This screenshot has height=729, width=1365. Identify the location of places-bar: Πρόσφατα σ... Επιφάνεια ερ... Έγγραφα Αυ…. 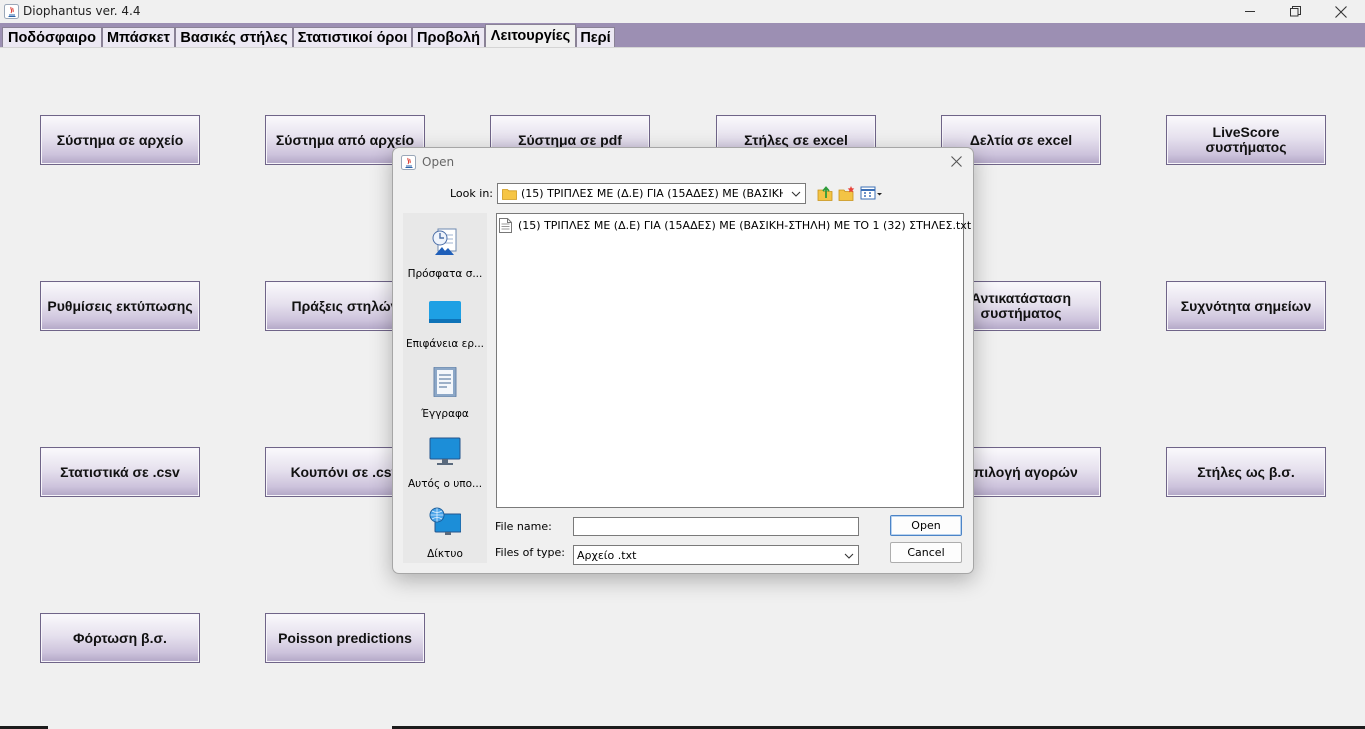
(445, 388).